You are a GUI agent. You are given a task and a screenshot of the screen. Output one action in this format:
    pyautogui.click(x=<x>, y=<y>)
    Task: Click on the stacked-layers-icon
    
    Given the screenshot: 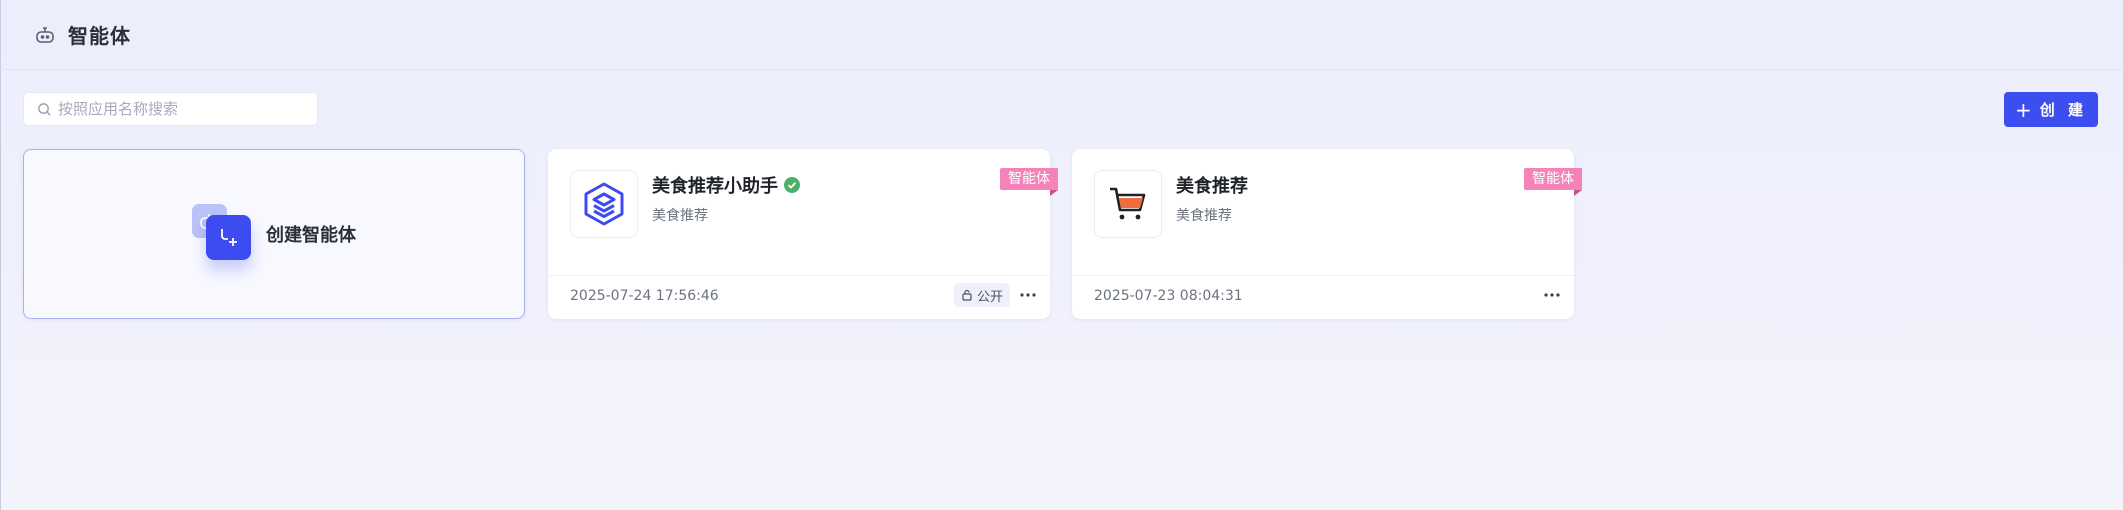 What is the action you would take?
    pyautogui.click(x=604, y=204)
    